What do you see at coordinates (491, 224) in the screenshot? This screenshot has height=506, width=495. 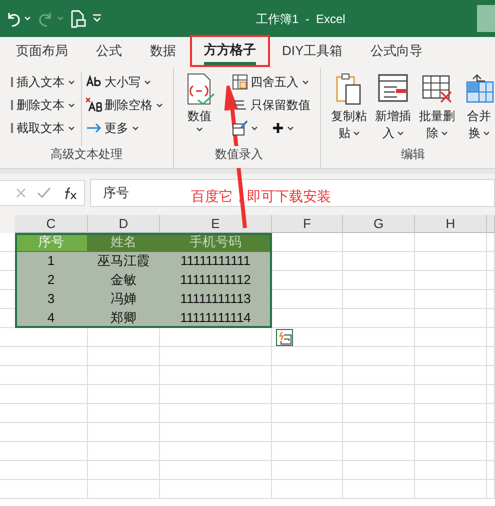 I see `column-header` at bounding box center [491, 224].